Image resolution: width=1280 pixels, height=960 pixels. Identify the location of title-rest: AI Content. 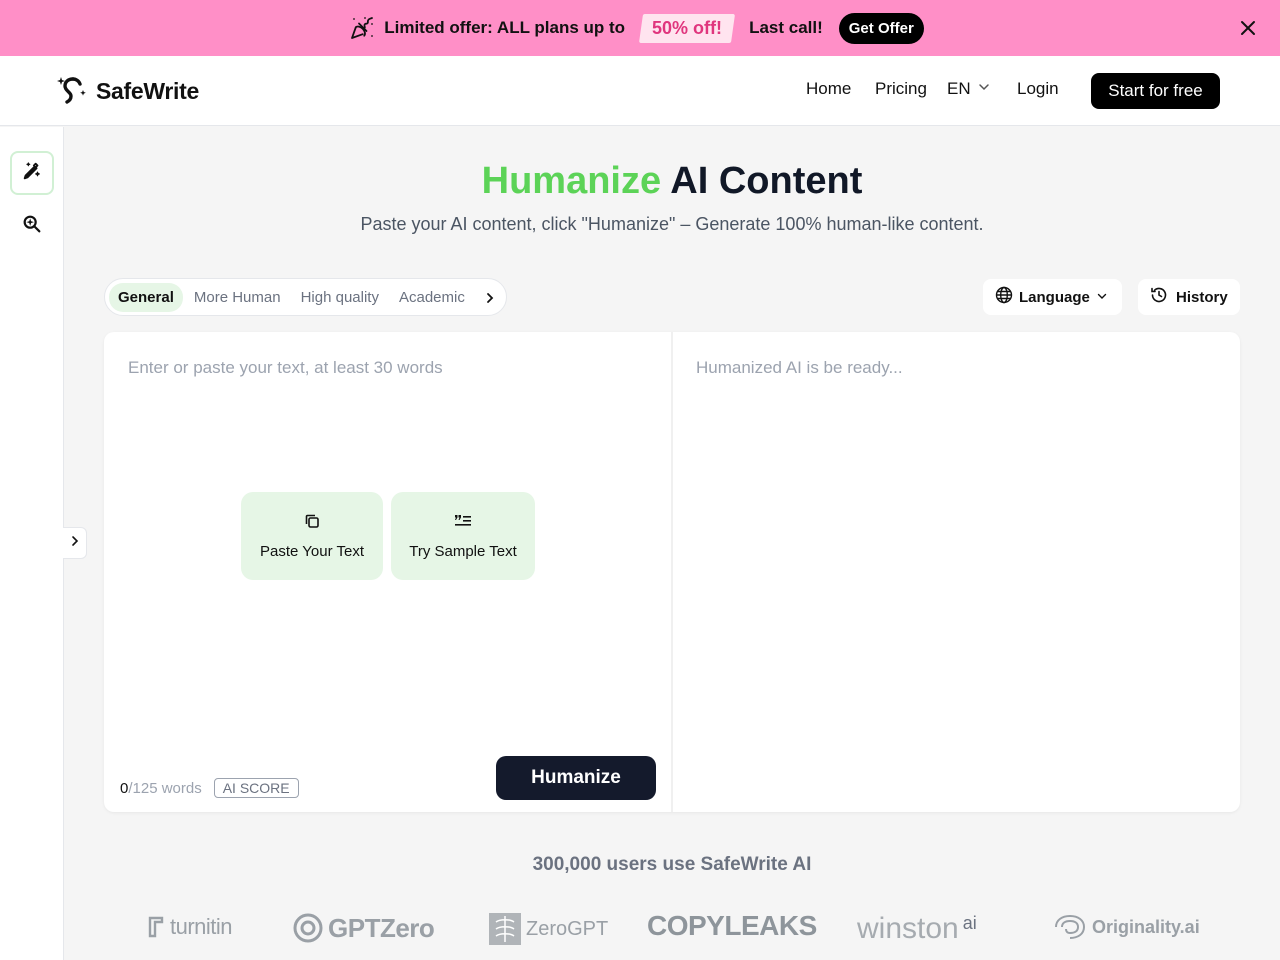
(762, 181).